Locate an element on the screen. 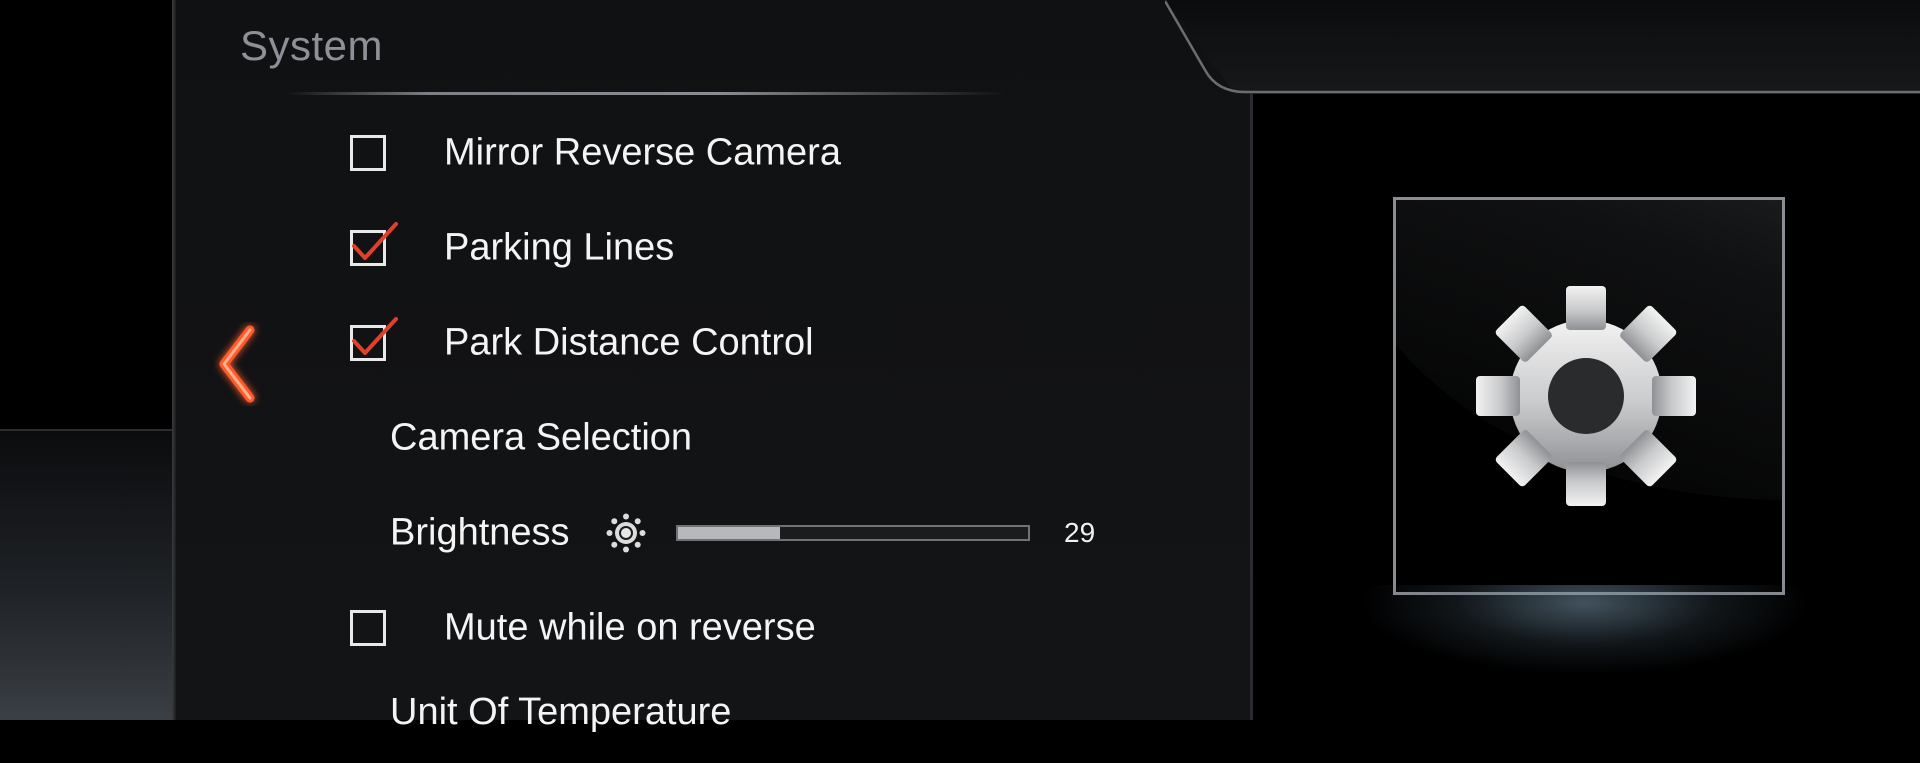 Image resolution: width=1920 pixels, height=763 pixels. setting-label: Mute while on reverse is located at coordinates (630, 627).